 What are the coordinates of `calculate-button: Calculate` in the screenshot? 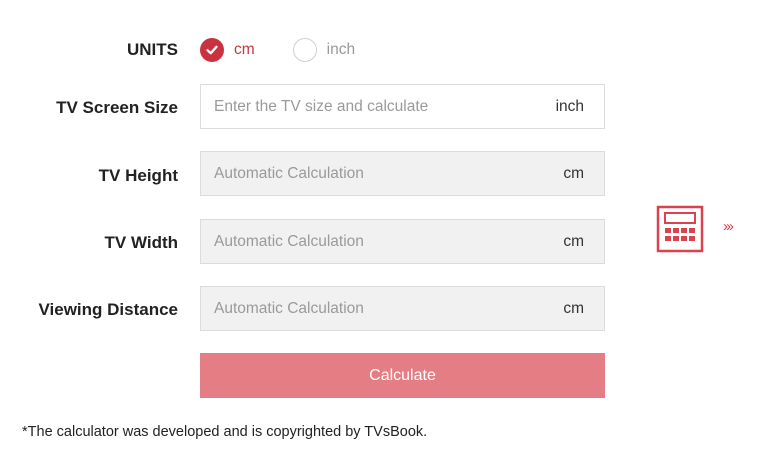 It's located at (402, 375).